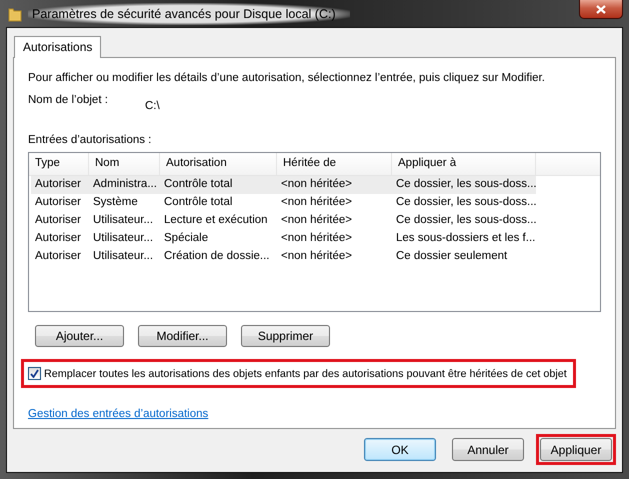 This screenshot has width=629, height=479. Describe the element at coordinates (118, 414) in the screenshot. I see `manage-entries-link: Gestion des entrées d’autorisations` at that location.